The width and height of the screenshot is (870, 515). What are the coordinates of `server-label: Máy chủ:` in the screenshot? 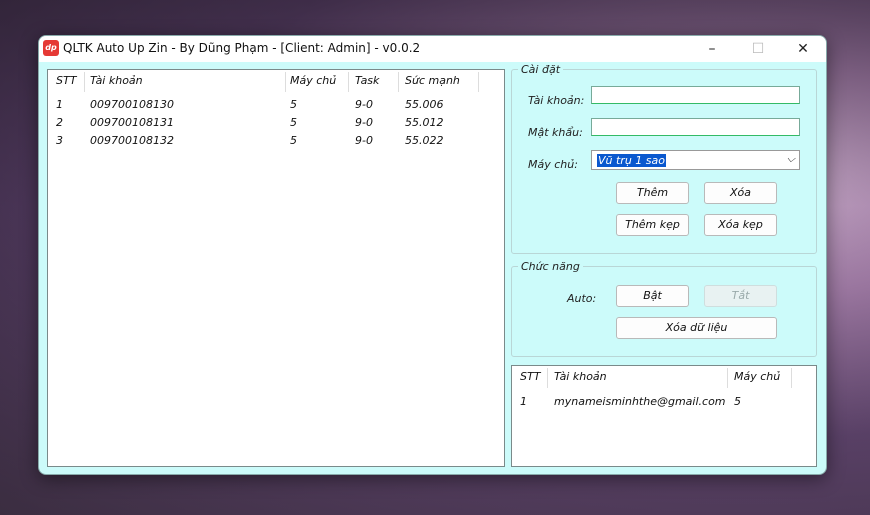 It's located at (553, 164).